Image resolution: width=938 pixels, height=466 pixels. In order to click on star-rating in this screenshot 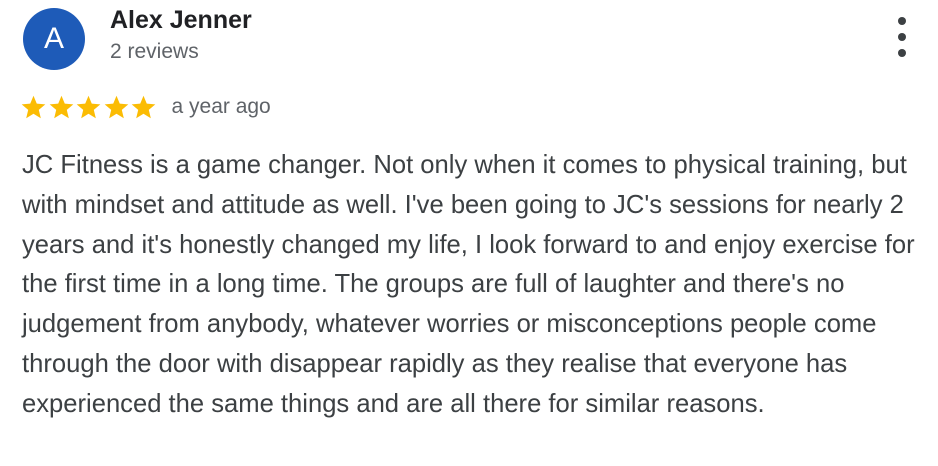, I will do `click(89, 107)`.